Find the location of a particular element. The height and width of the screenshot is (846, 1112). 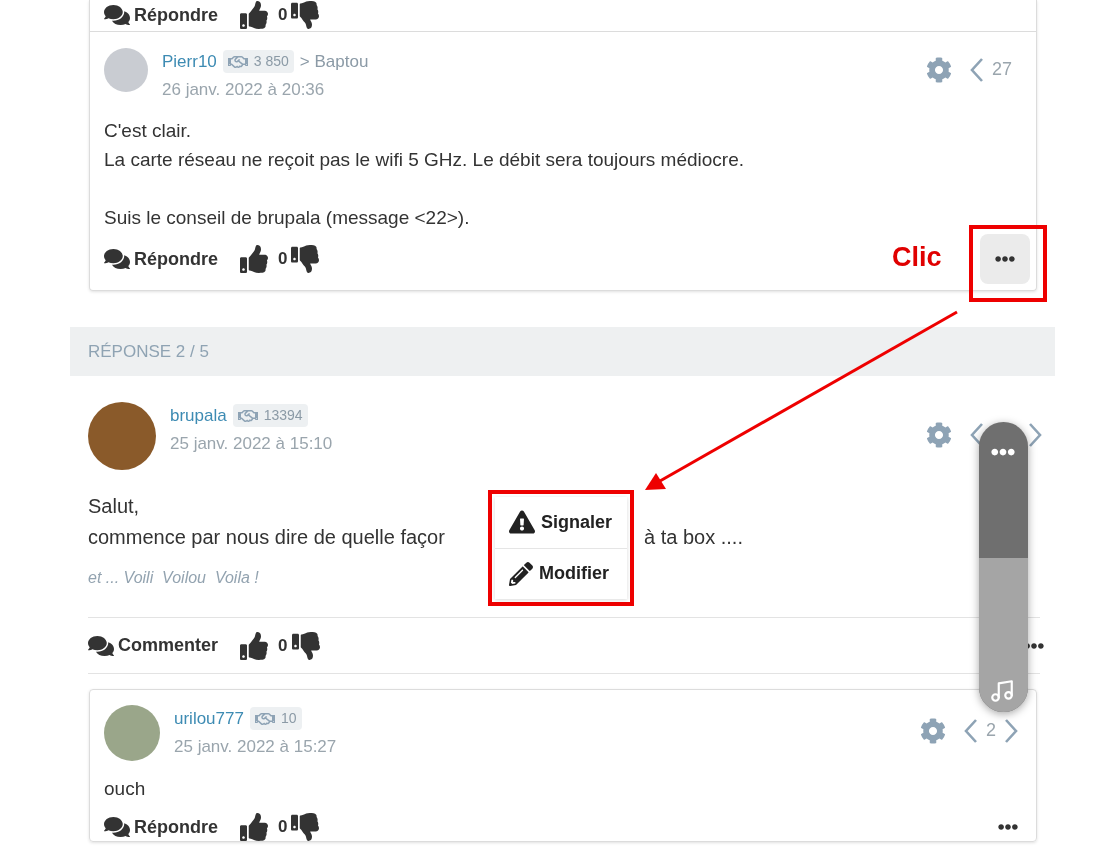

post-text: commence par nous dire de quelle façor is located at coordinates (266, 537).